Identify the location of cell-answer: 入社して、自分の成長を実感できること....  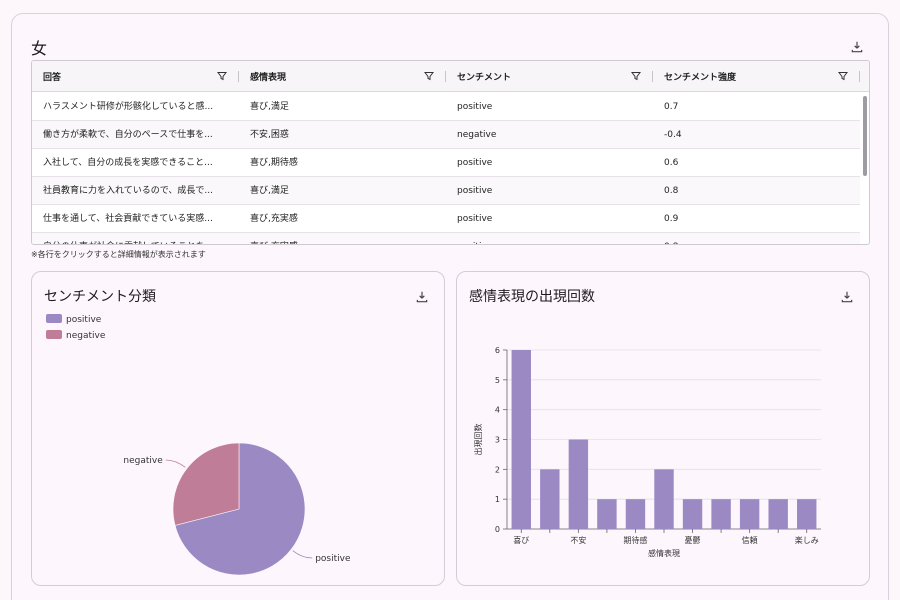
(128, 163).